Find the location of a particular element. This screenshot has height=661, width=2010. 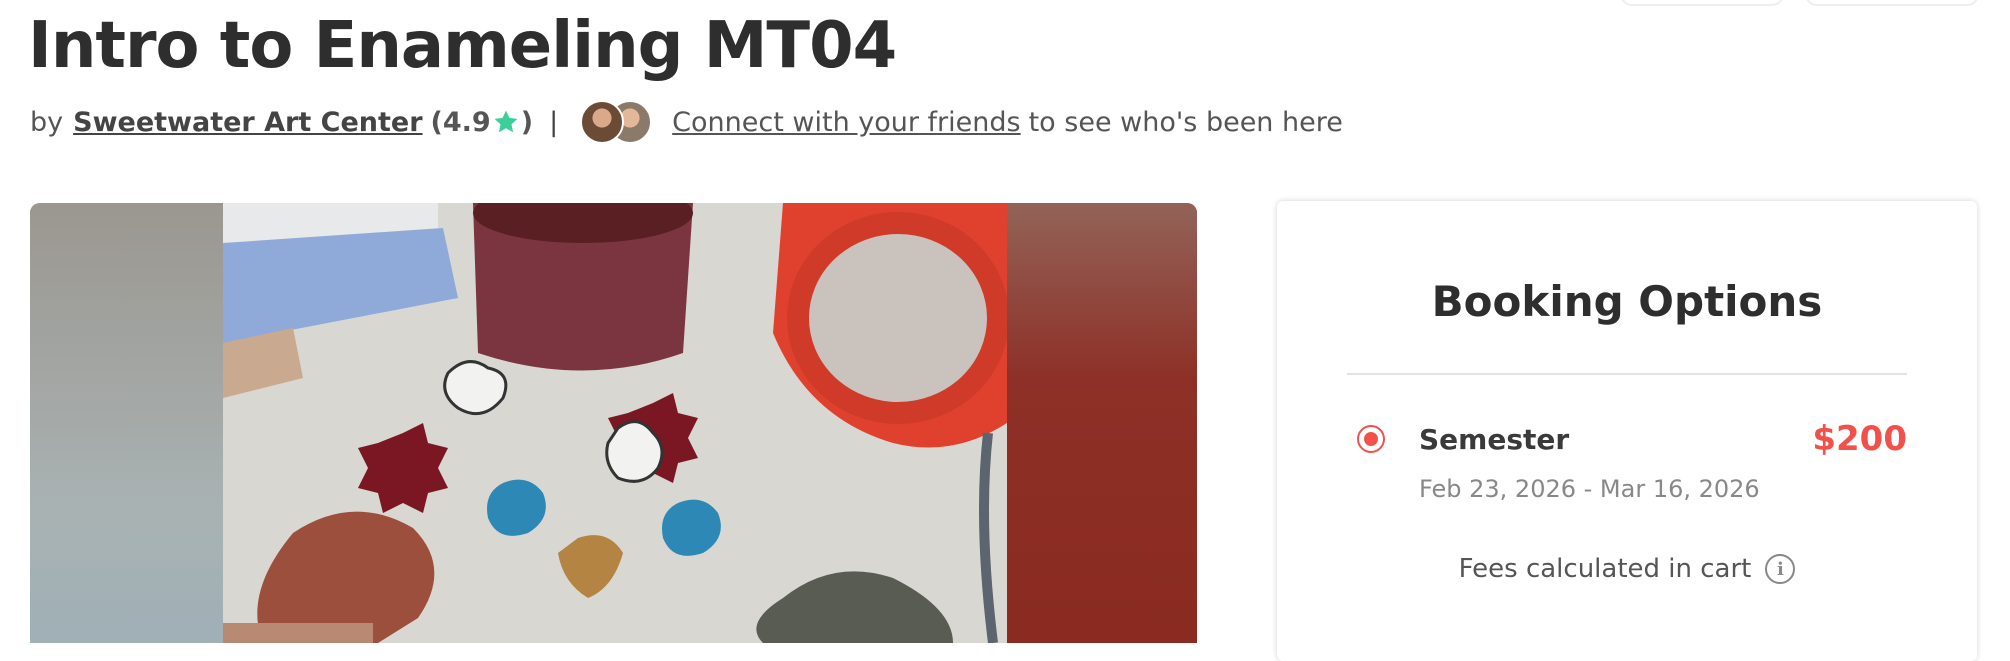

hero-blur-right is located at coordinates (1102, 423).